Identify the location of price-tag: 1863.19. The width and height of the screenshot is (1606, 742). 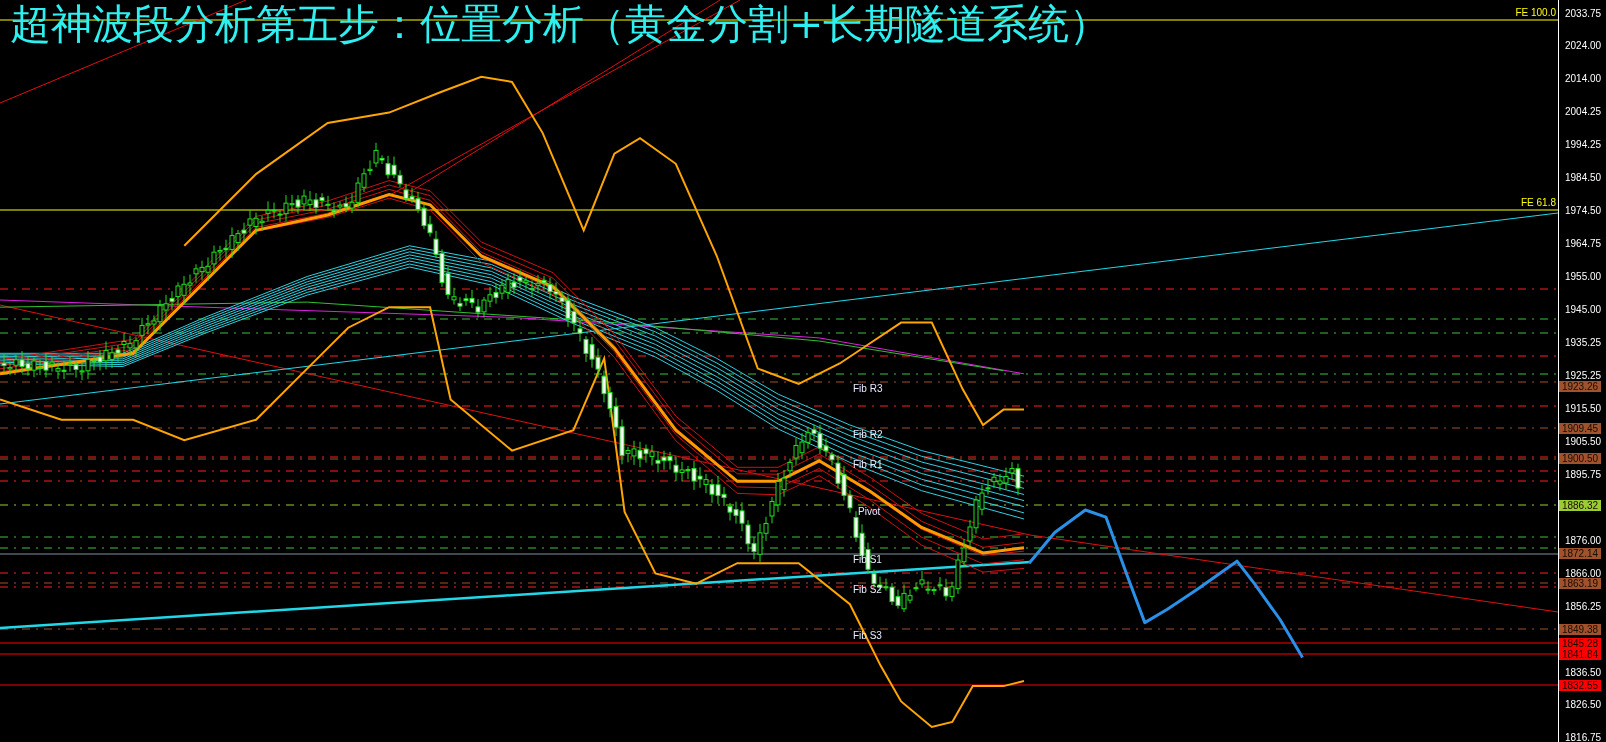
(1580, 583).